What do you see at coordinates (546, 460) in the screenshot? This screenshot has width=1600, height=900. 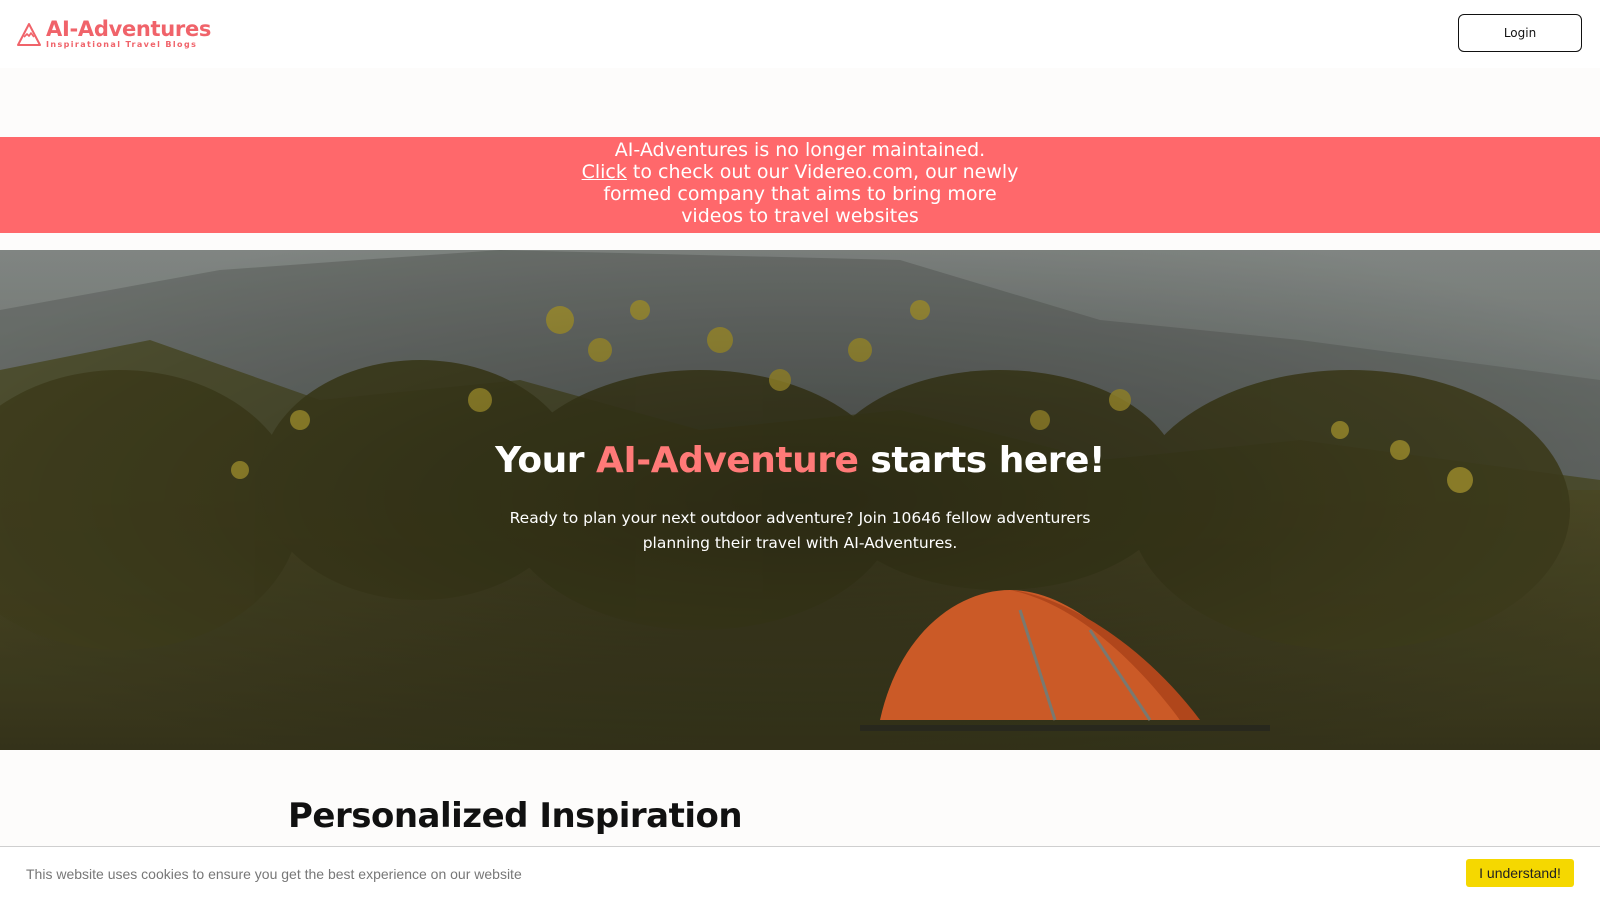 I see `hero-title-before: Your` at bounding box center [546, 460].